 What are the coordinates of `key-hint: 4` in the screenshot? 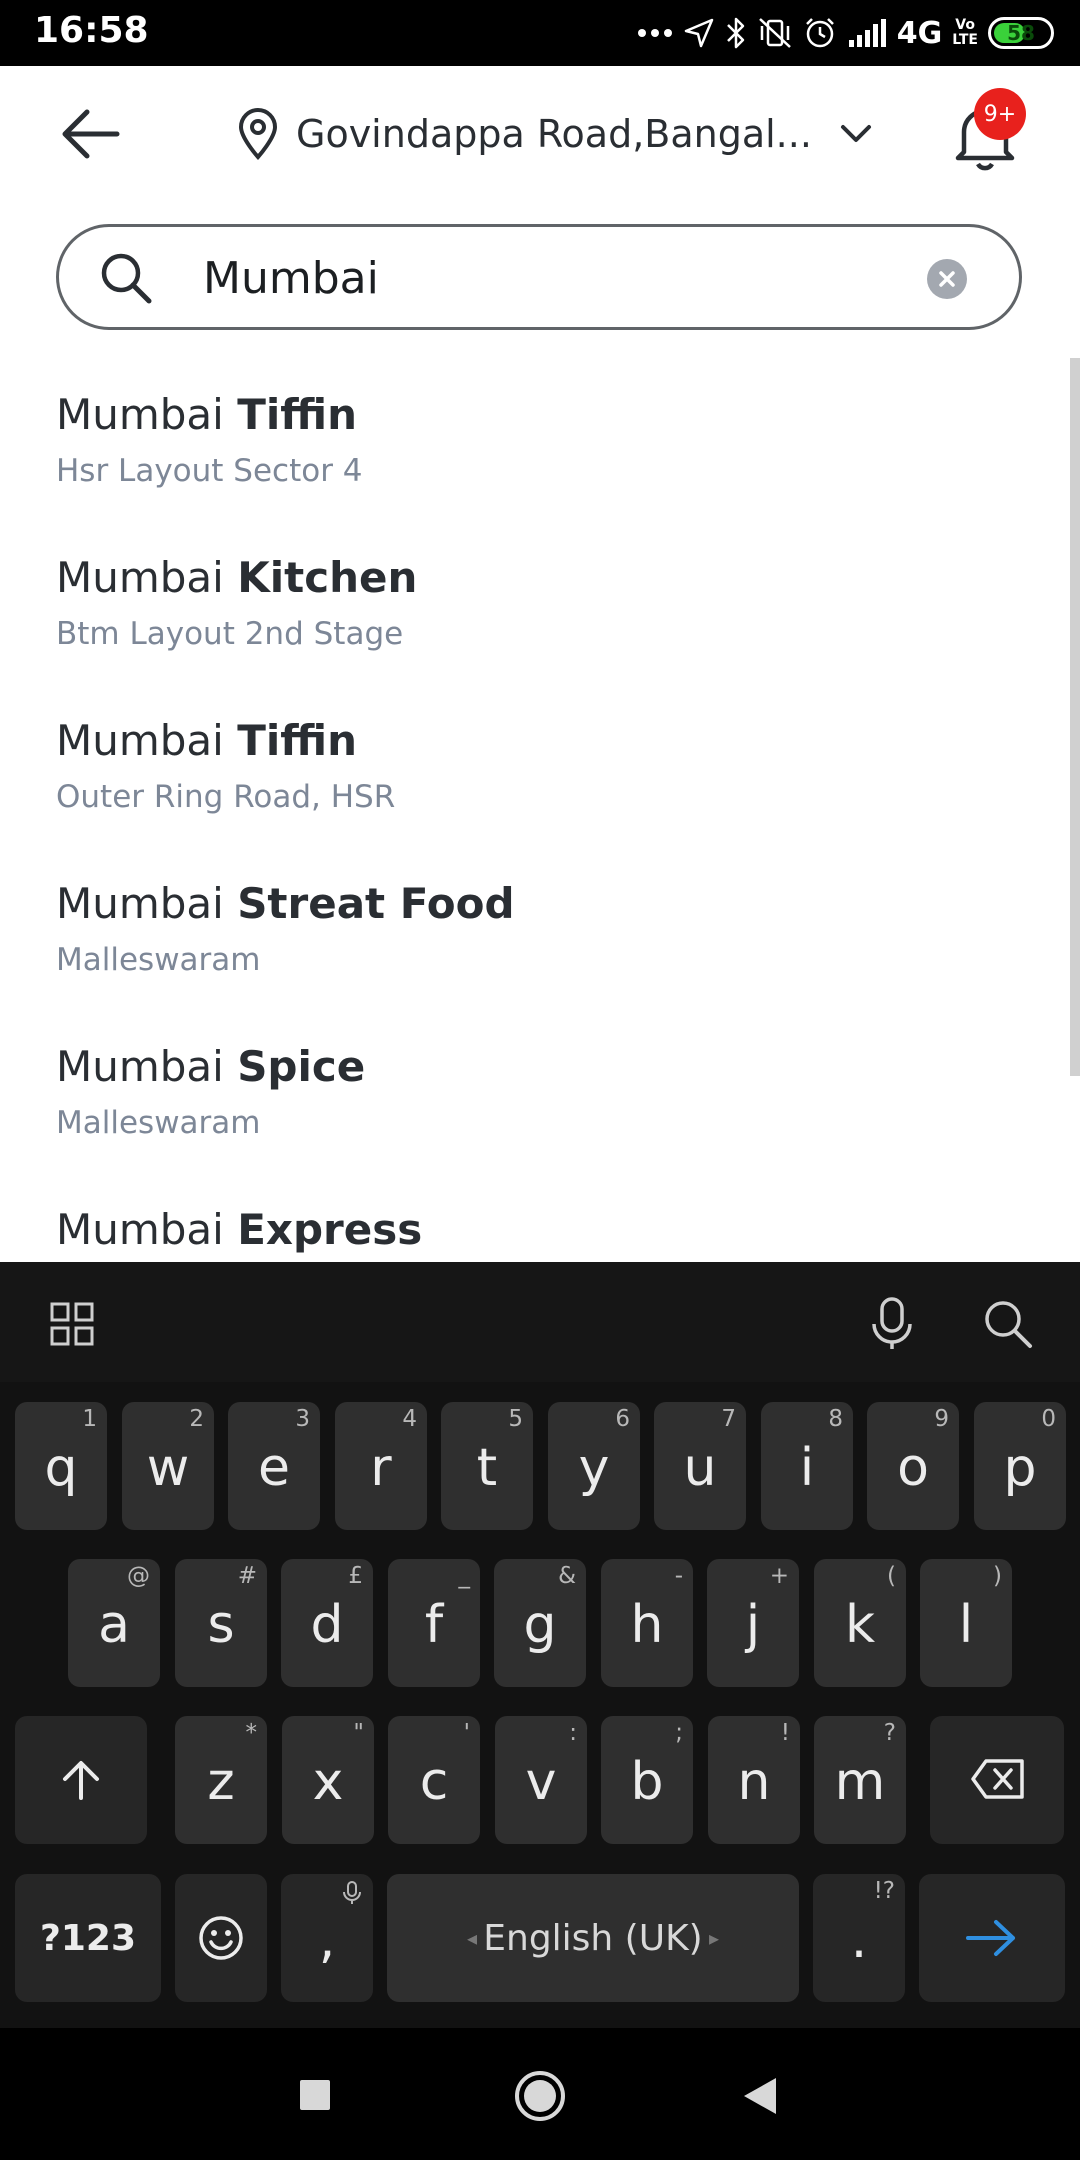 It's located at (409, 1419).